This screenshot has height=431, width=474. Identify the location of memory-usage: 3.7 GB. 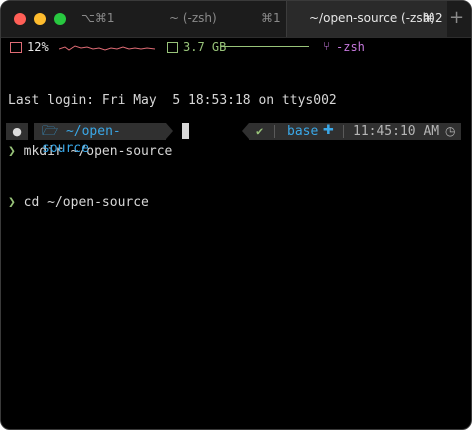
(205, 47).